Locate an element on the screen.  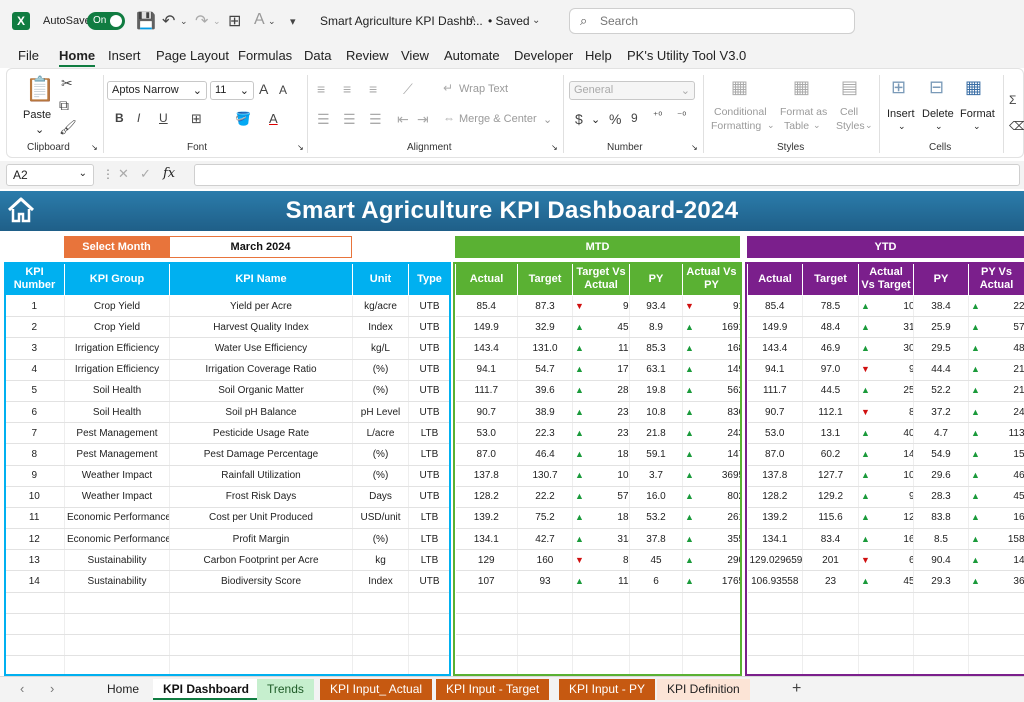
search-input is located at coordinates (720, 21).